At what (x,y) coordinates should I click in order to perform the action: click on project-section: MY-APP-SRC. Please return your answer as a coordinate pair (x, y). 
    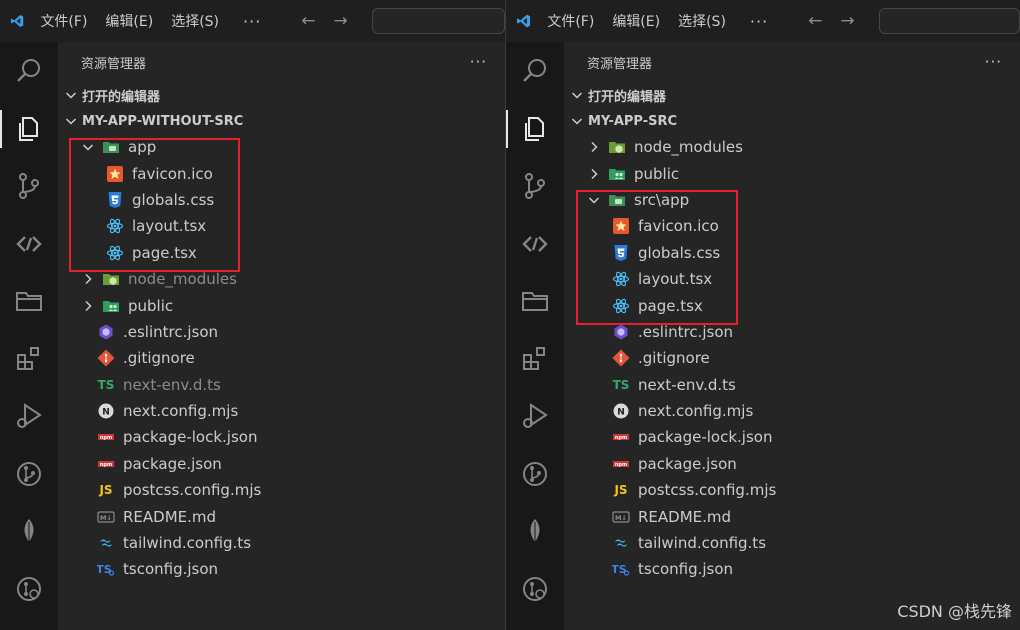
    Looking at the image, I should click on (792, 121).